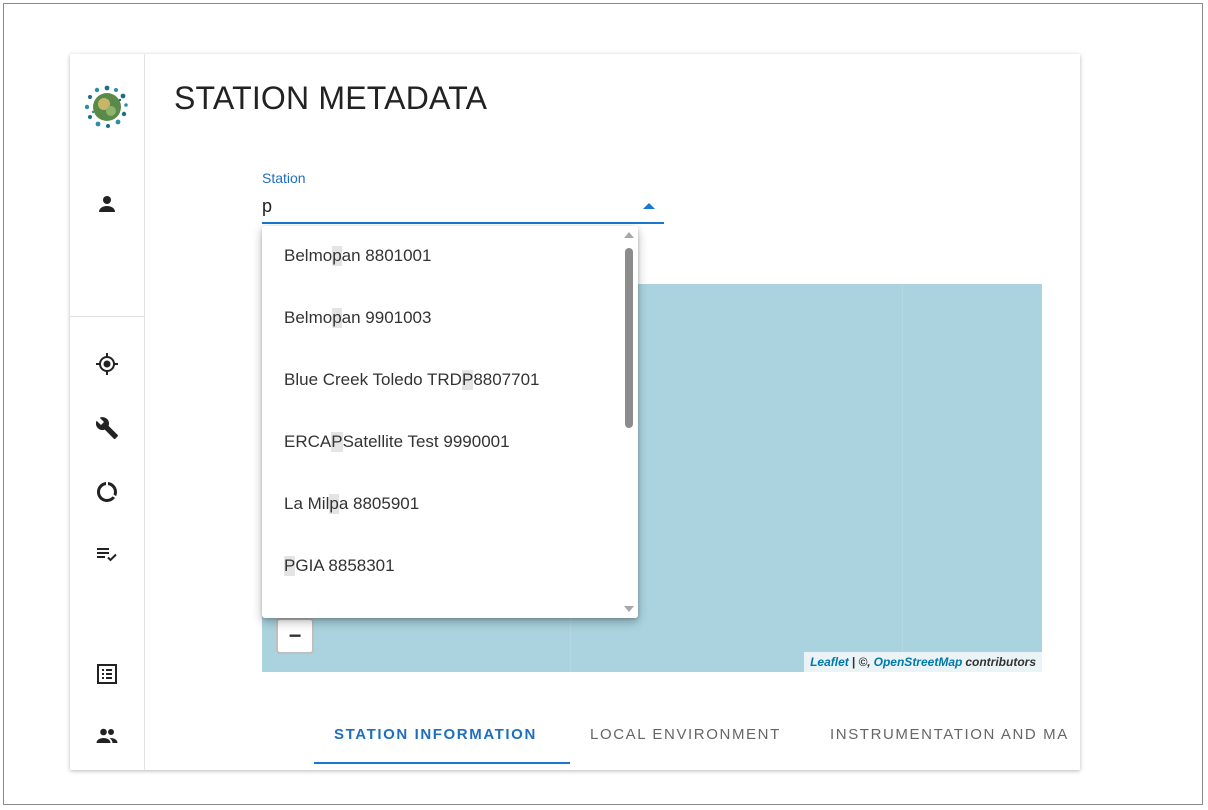 This screenshot has width=1208, height=810. I want to click on sidebar-item-users, so click(107, 736).